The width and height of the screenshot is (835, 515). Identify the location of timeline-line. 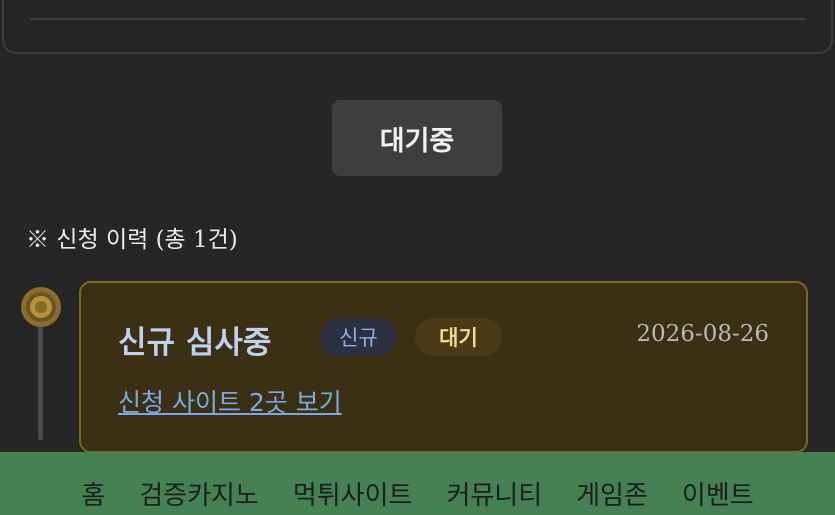
(40, 379).